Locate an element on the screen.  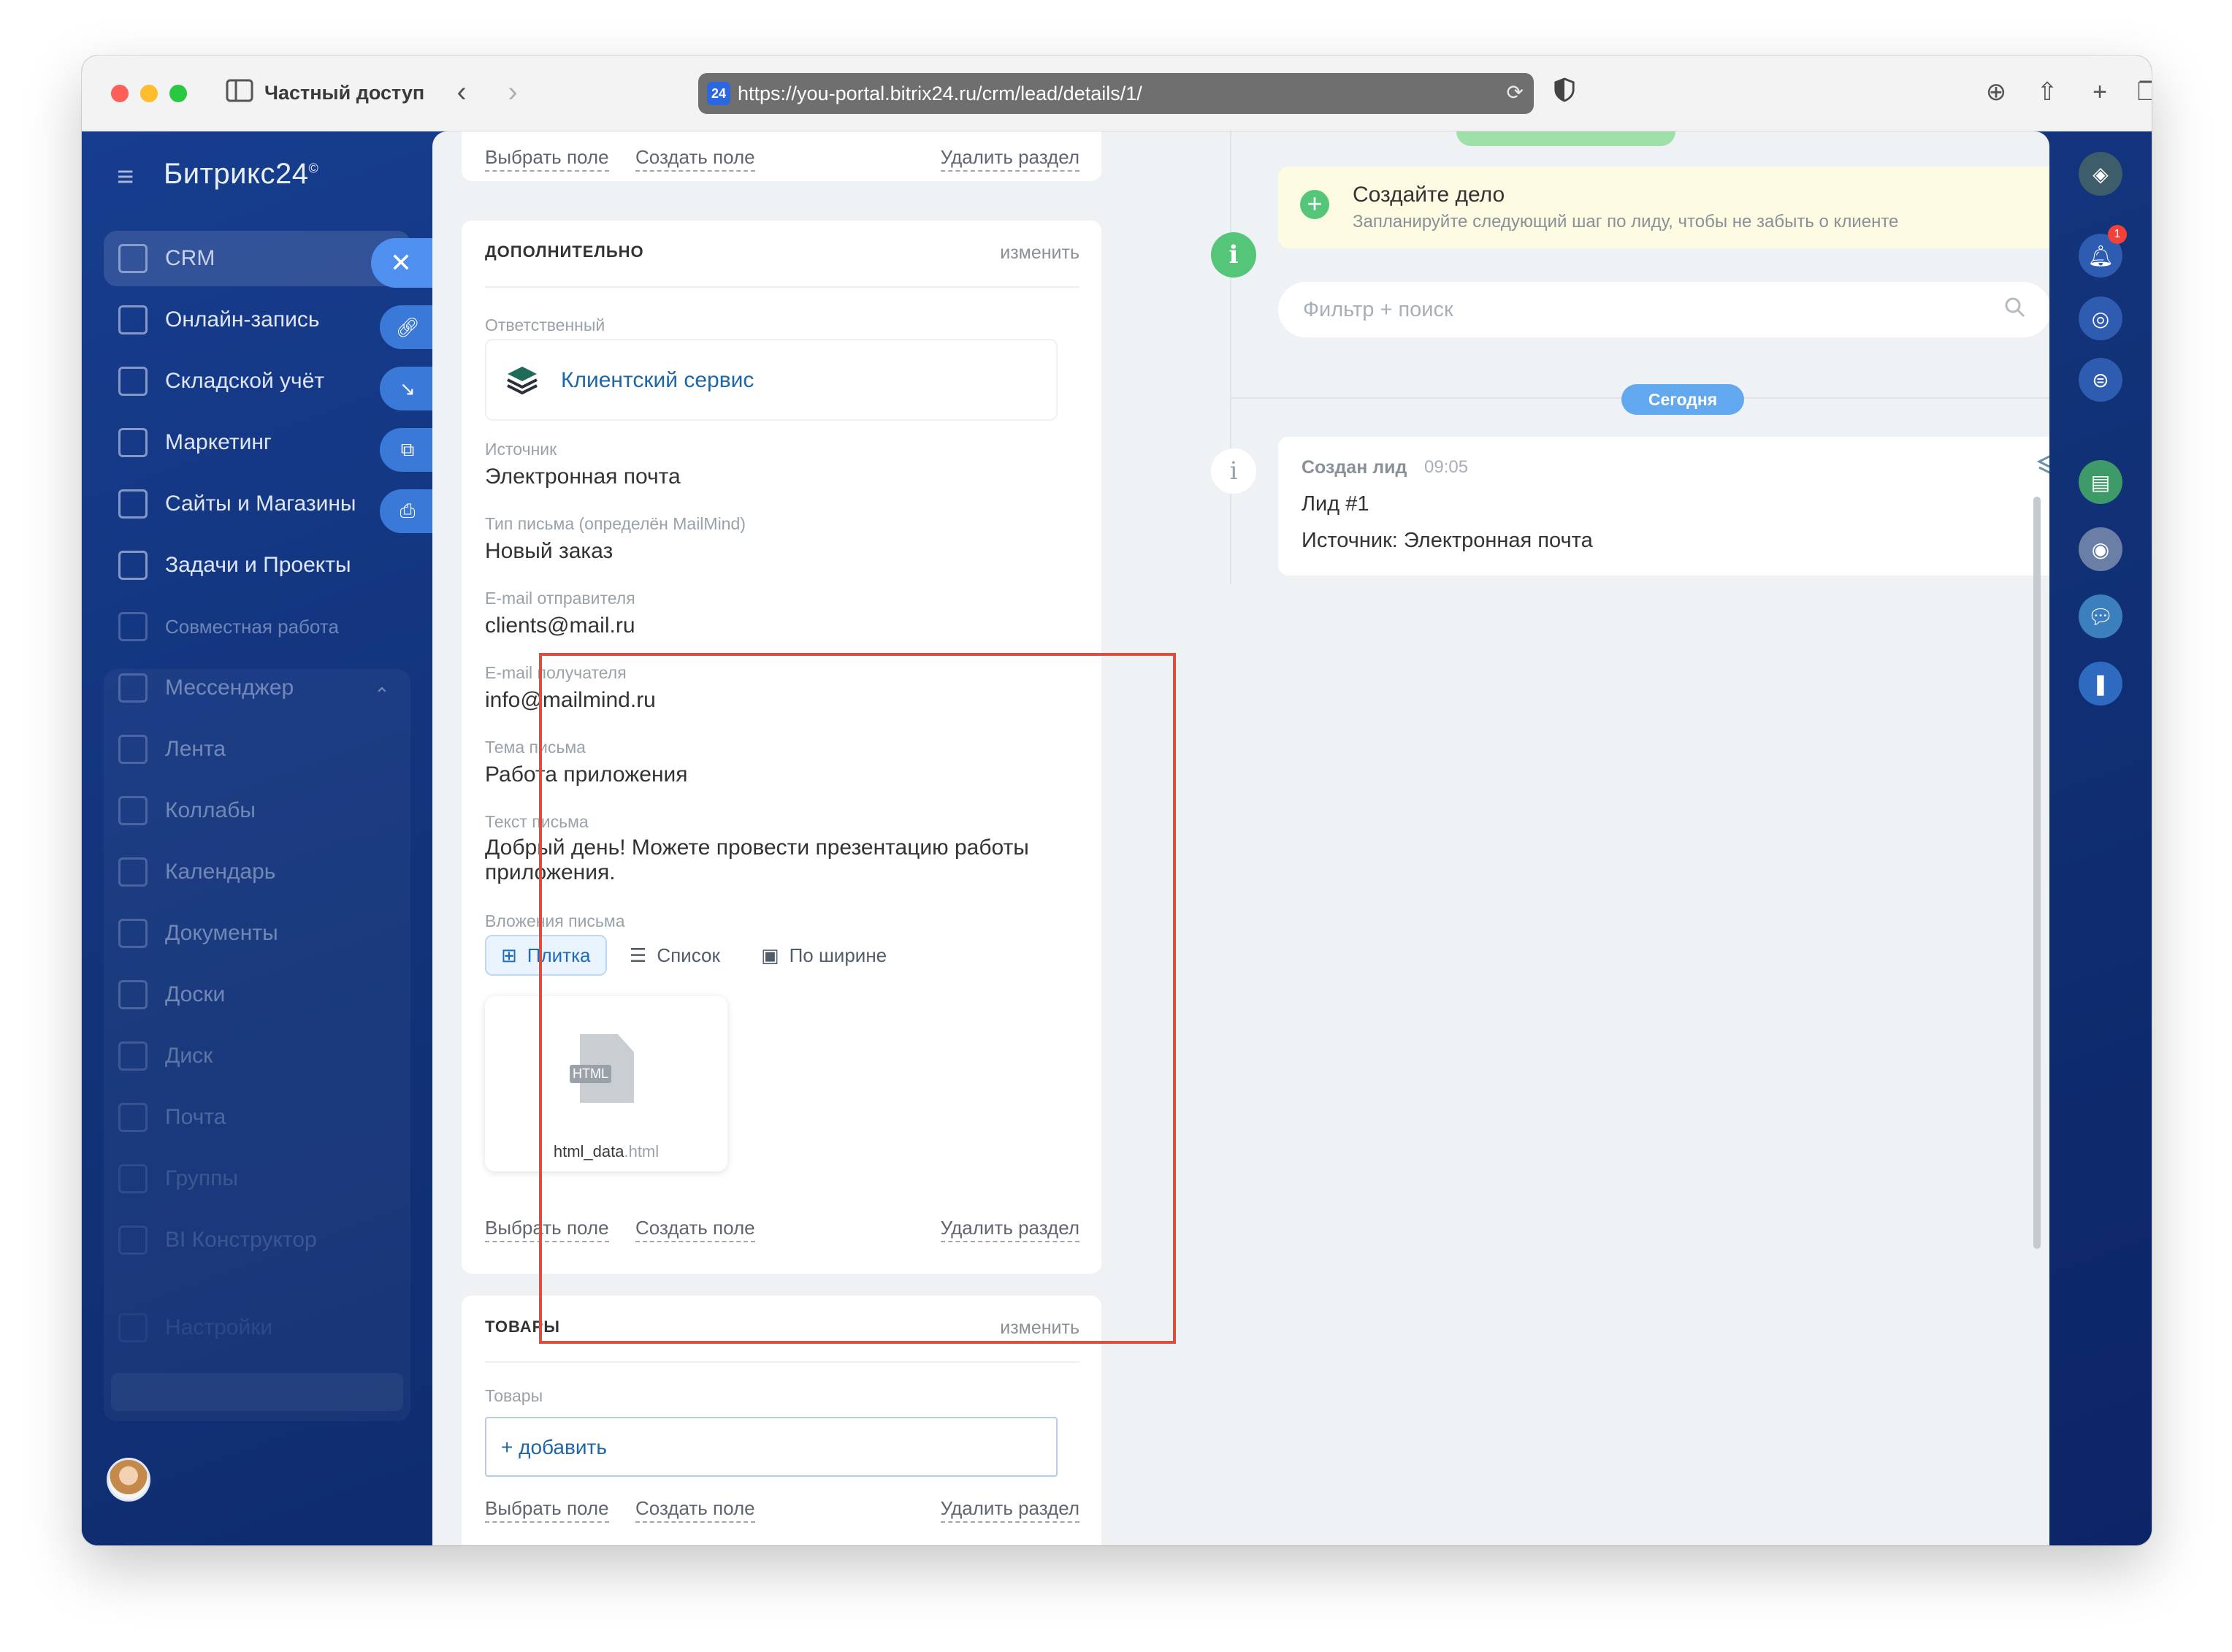
sidebar-item-crm: CRM is located at coordinates (257, 258).